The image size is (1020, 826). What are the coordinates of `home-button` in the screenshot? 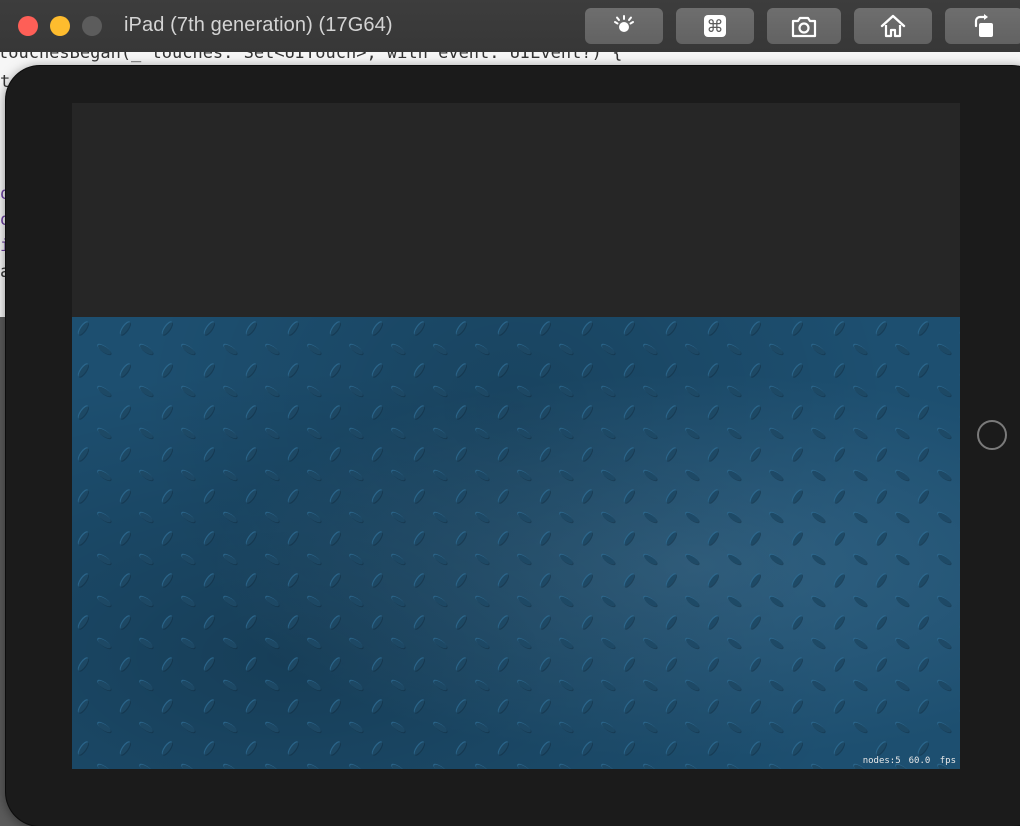 It's located at (893, 26).